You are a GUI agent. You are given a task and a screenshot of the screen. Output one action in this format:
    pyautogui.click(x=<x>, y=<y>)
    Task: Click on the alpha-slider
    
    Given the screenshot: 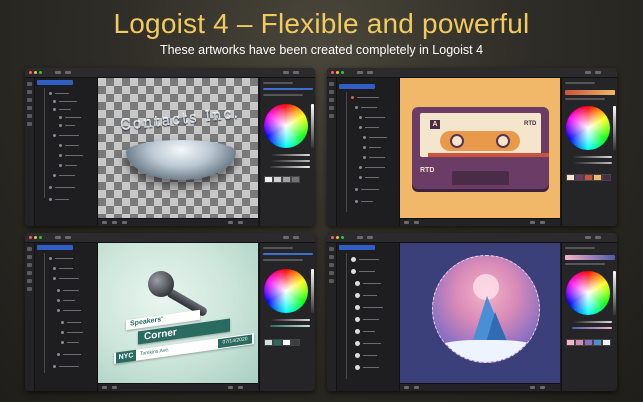 What is the action you would take?
    pyautogui.click(x=290, y=167)
    